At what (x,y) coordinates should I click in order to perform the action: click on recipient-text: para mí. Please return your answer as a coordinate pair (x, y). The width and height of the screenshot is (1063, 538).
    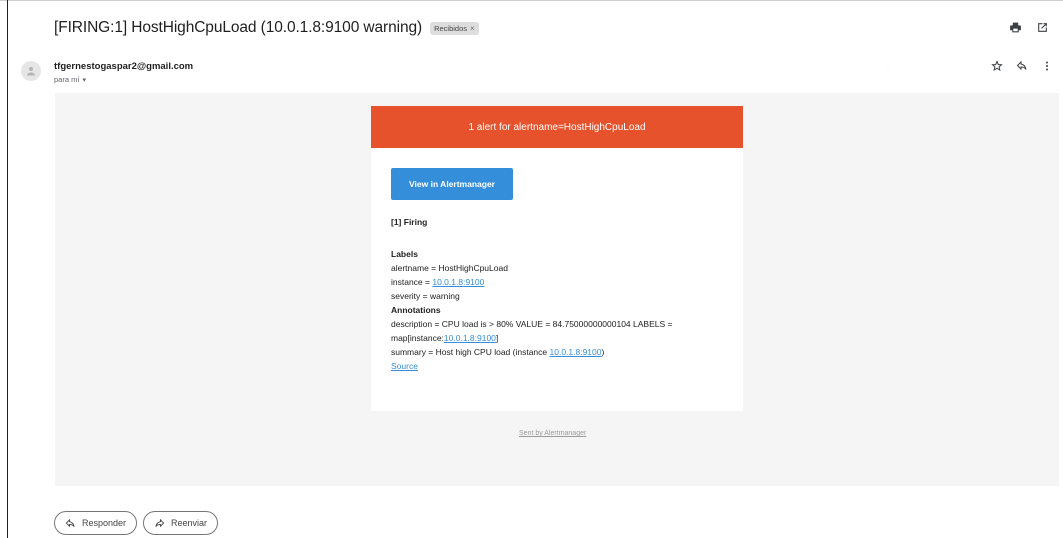
    Looking at the image, I should click on (67, 79).